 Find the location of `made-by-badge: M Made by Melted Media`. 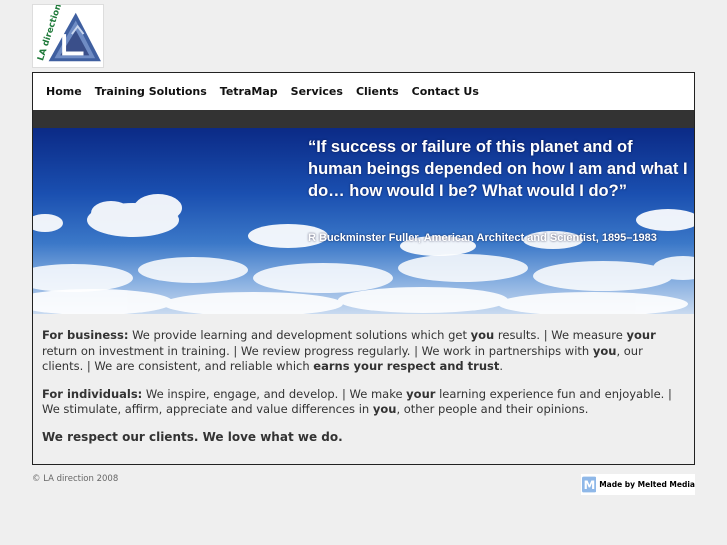

made-by-badge: M Made by Melted Media is located at coordinates (638, 484).